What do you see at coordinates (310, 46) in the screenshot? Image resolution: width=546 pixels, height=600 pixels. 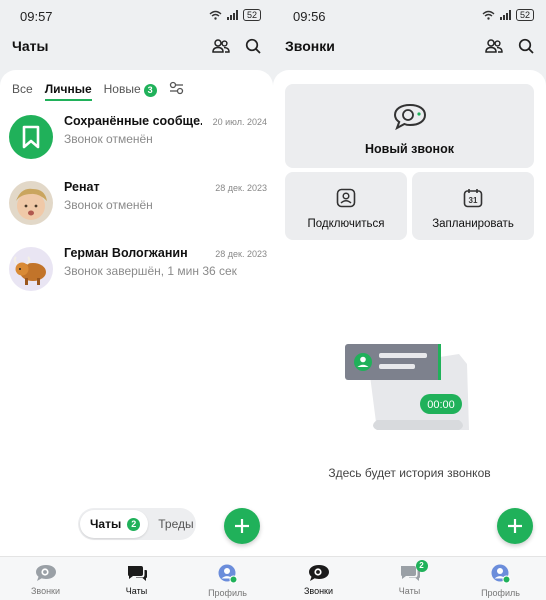 I see `page-title: Звонки` at bounding box center [310, 46].